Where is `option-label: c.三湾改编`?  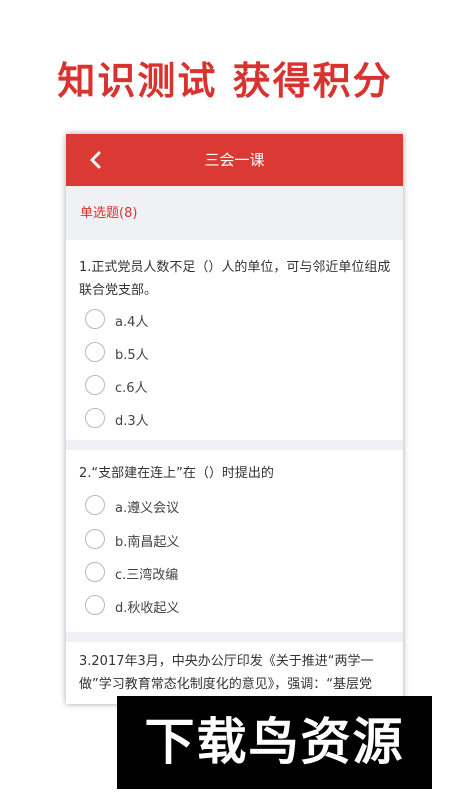 option-label: c.三湾改编 is located at coordinates (147, 575).